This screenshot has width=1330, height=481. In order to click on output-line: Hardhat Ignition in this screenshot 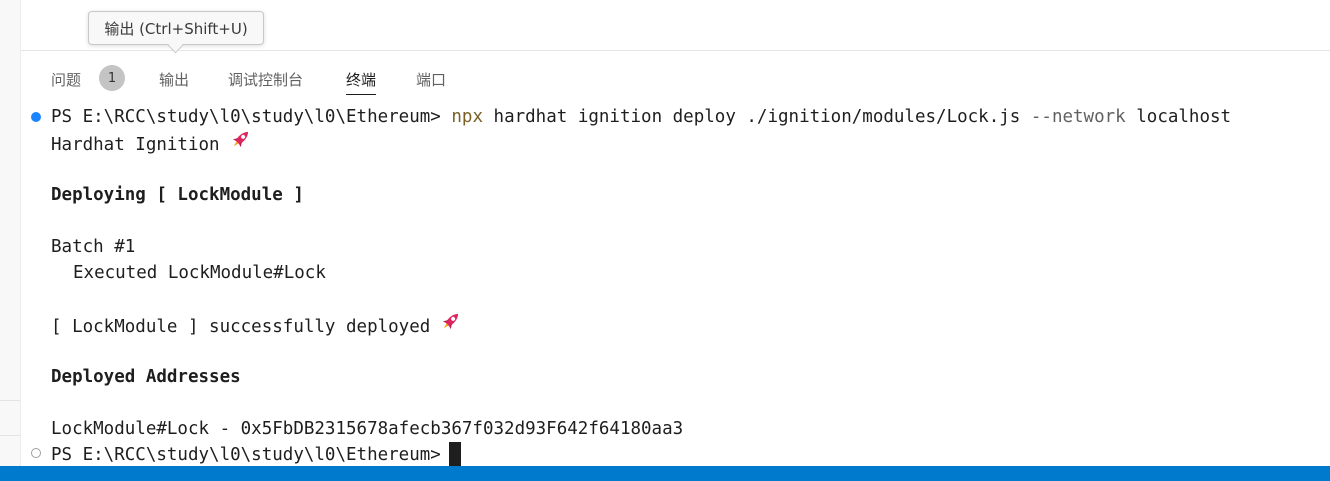, I will do `click(151, 143)`.